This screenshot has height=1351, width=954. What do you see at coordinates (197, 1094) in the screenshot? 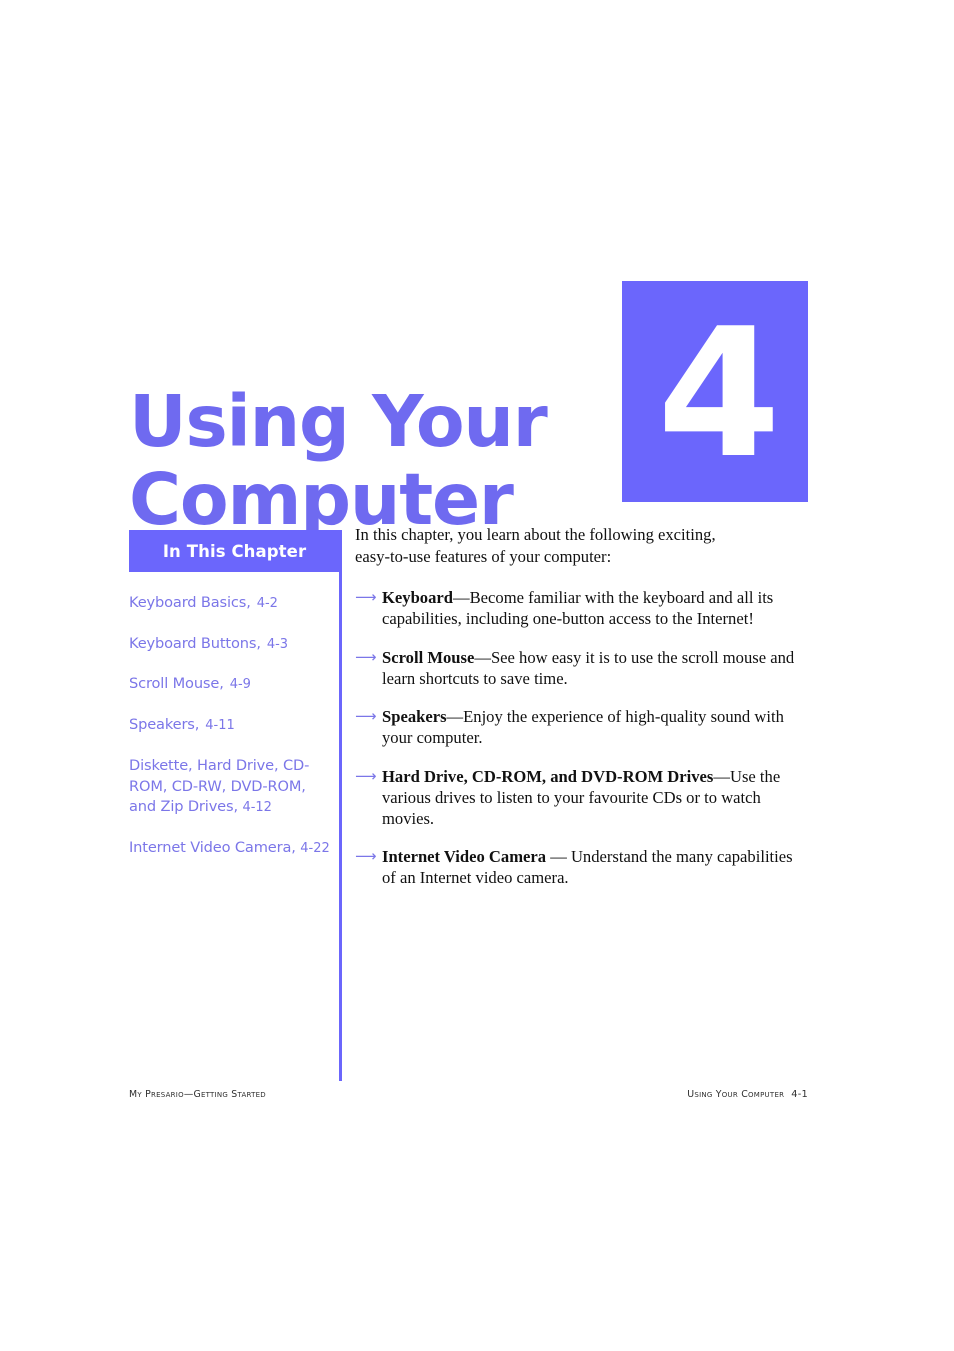
I see `footer-left: My Presario—Getting Started` at bounding box center [197, 1094].